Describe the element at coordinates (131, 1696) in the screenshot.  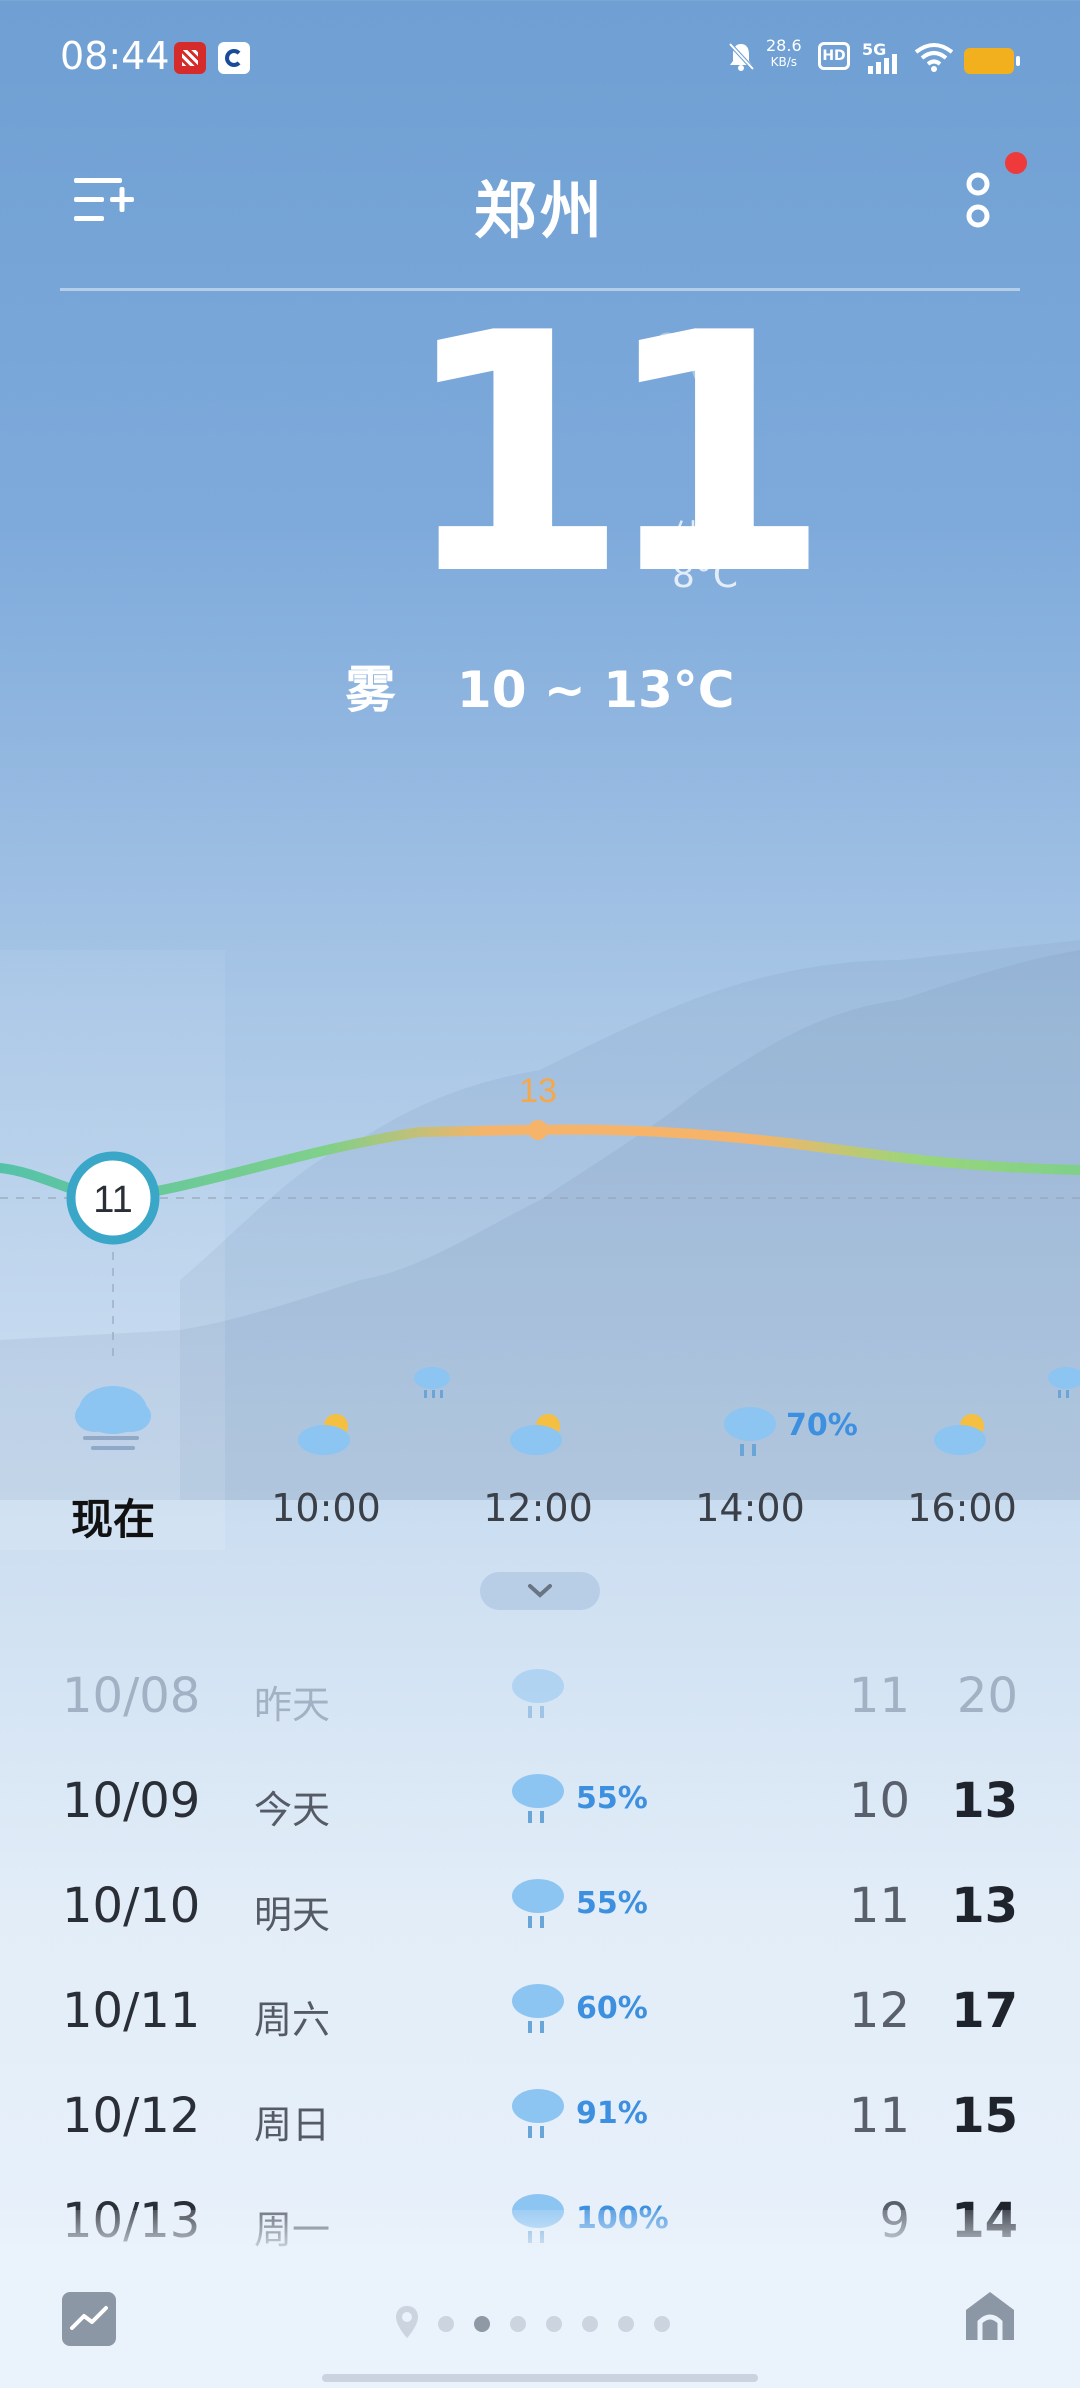
I see `daily-date: 10/08` at that location.